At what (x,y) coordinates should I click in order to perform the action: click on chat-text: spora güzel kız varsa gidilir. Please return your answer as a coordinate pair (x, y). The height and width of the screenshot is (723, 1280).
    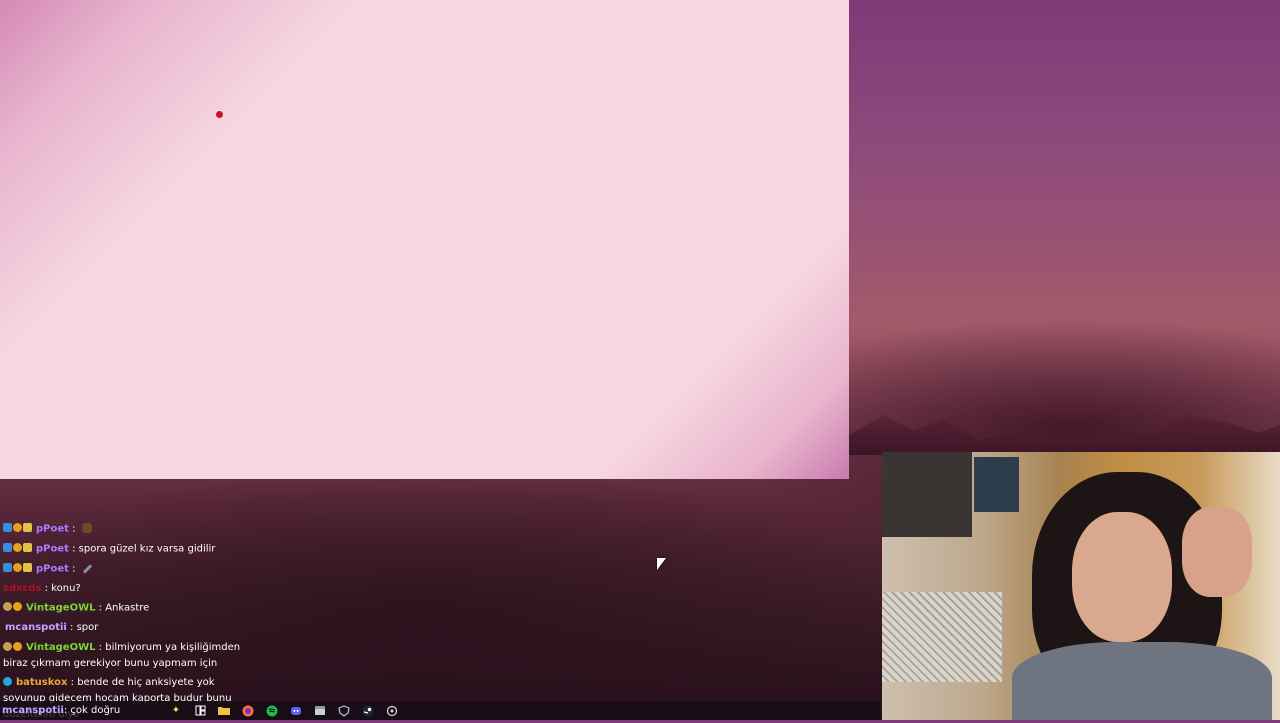
    Looking at the image, I should click on (147, 549).